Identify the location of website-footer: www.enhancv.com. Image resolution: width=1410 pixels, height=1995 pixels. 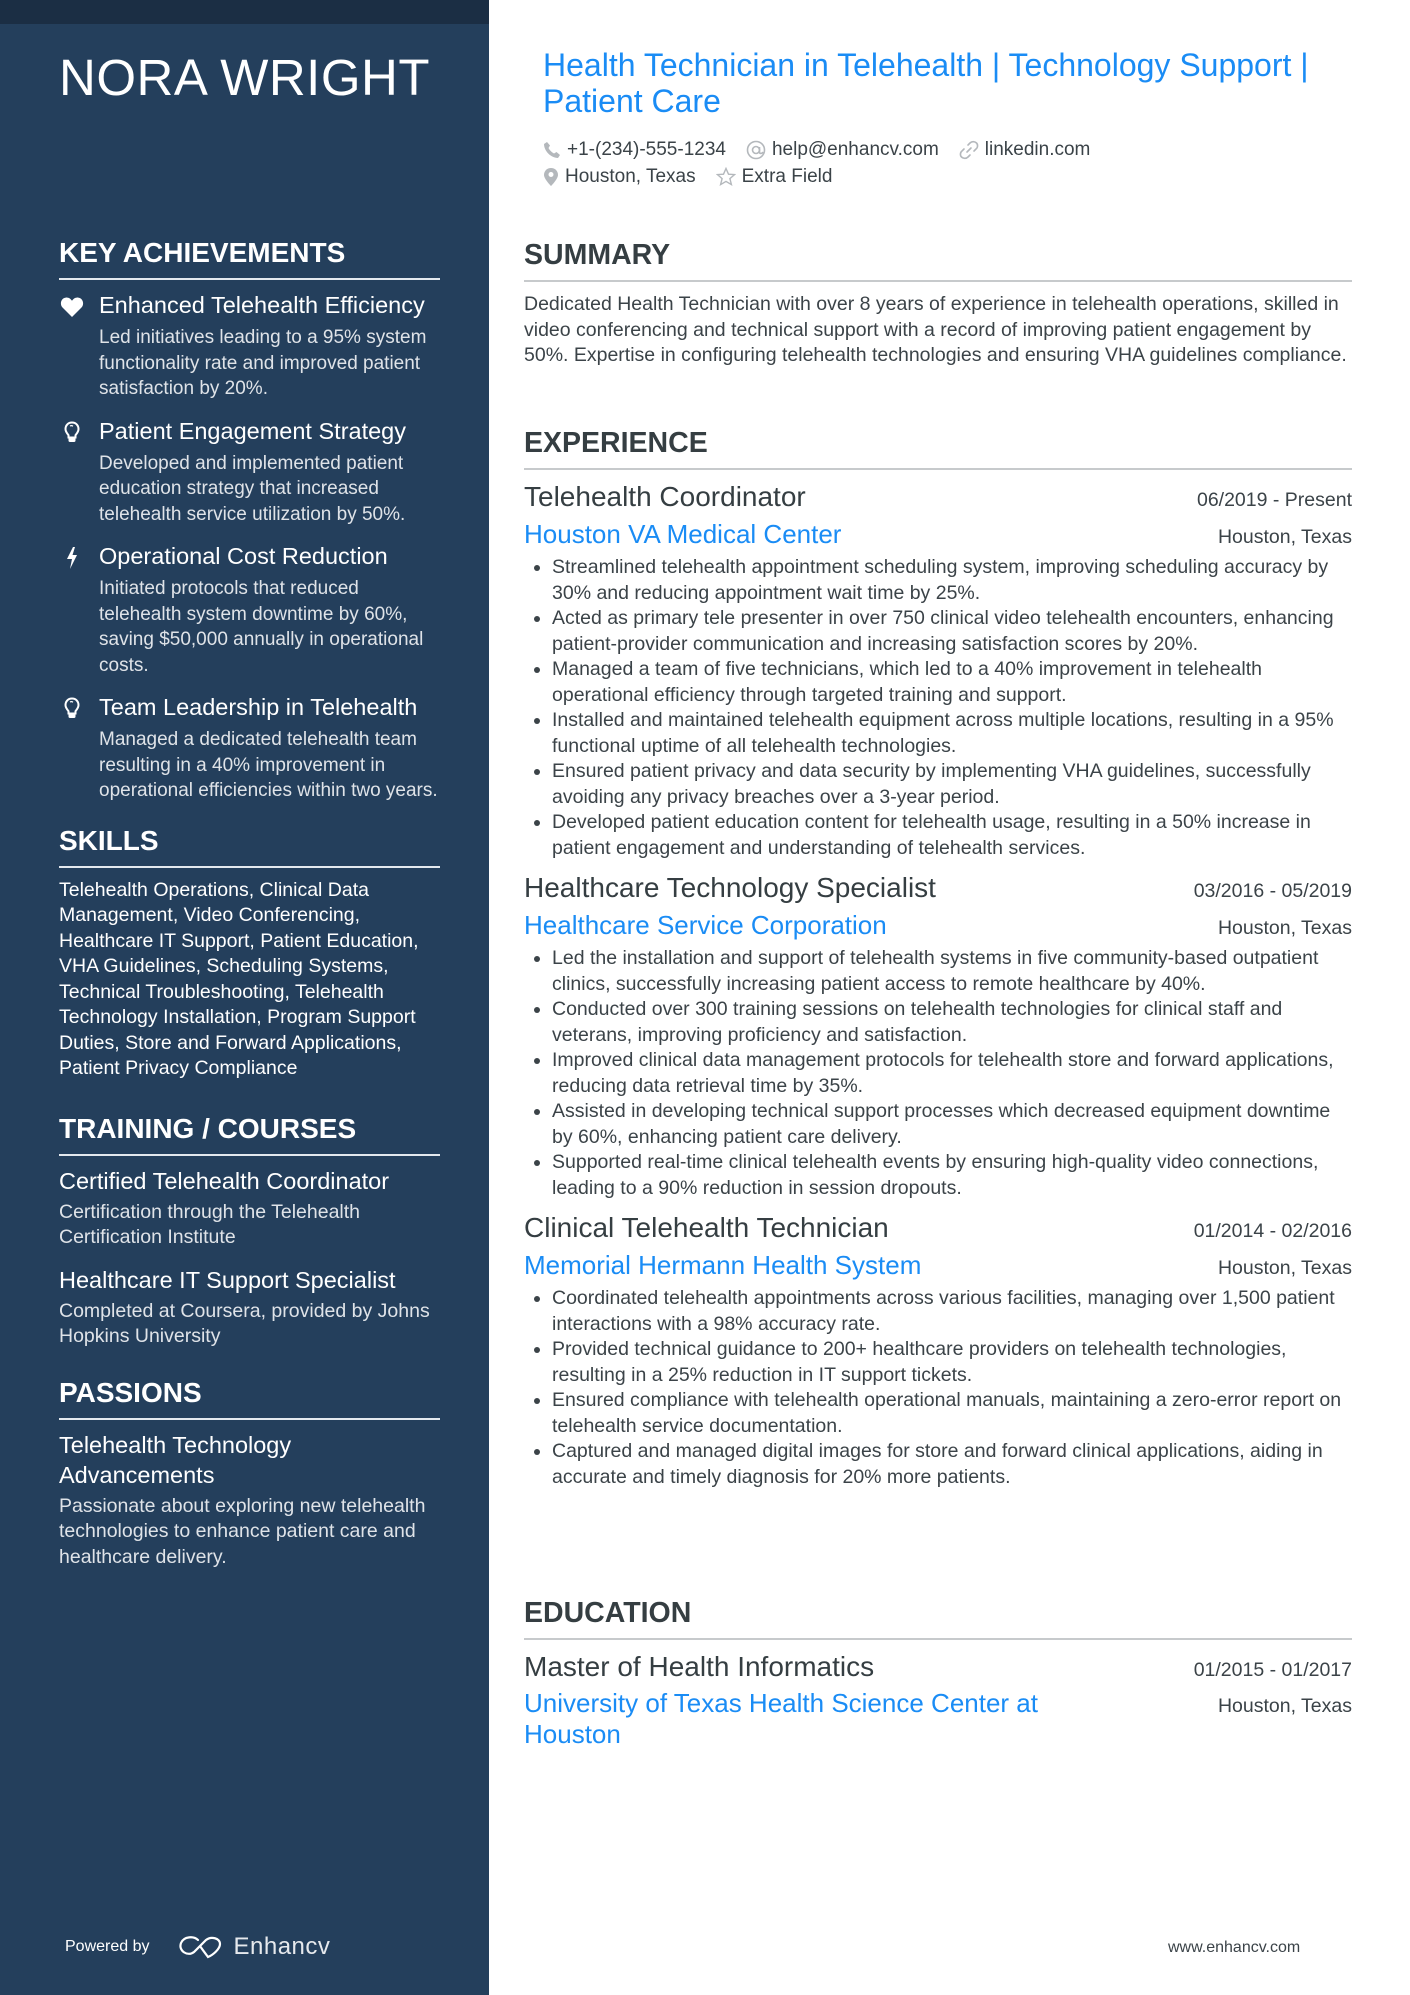
(1234, 1948).